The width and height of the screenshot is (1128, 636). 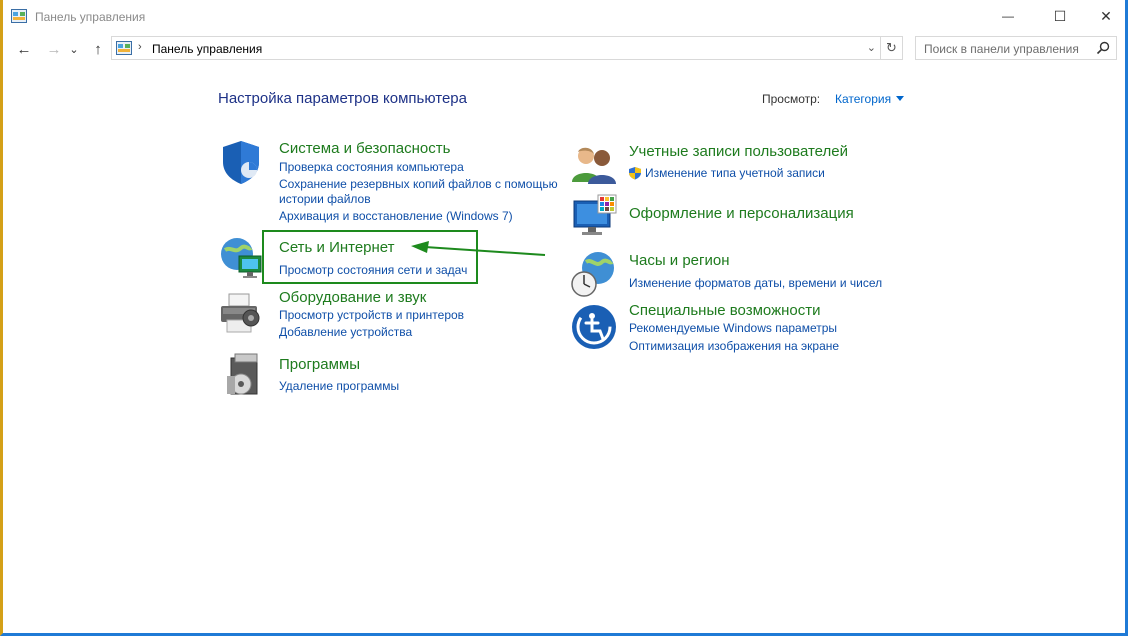 What do you see at coordinates (371, 167) in the screenshot?
I see `link-check-computer-status: Проверка состояния компьютера` at bounding box center [371, 167].